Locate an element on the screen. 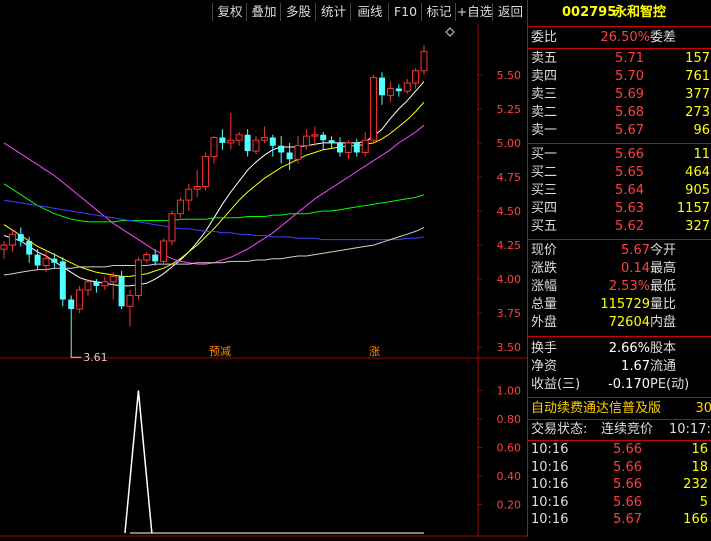  stat-value: 115729 is located at coordinates (625, 304).